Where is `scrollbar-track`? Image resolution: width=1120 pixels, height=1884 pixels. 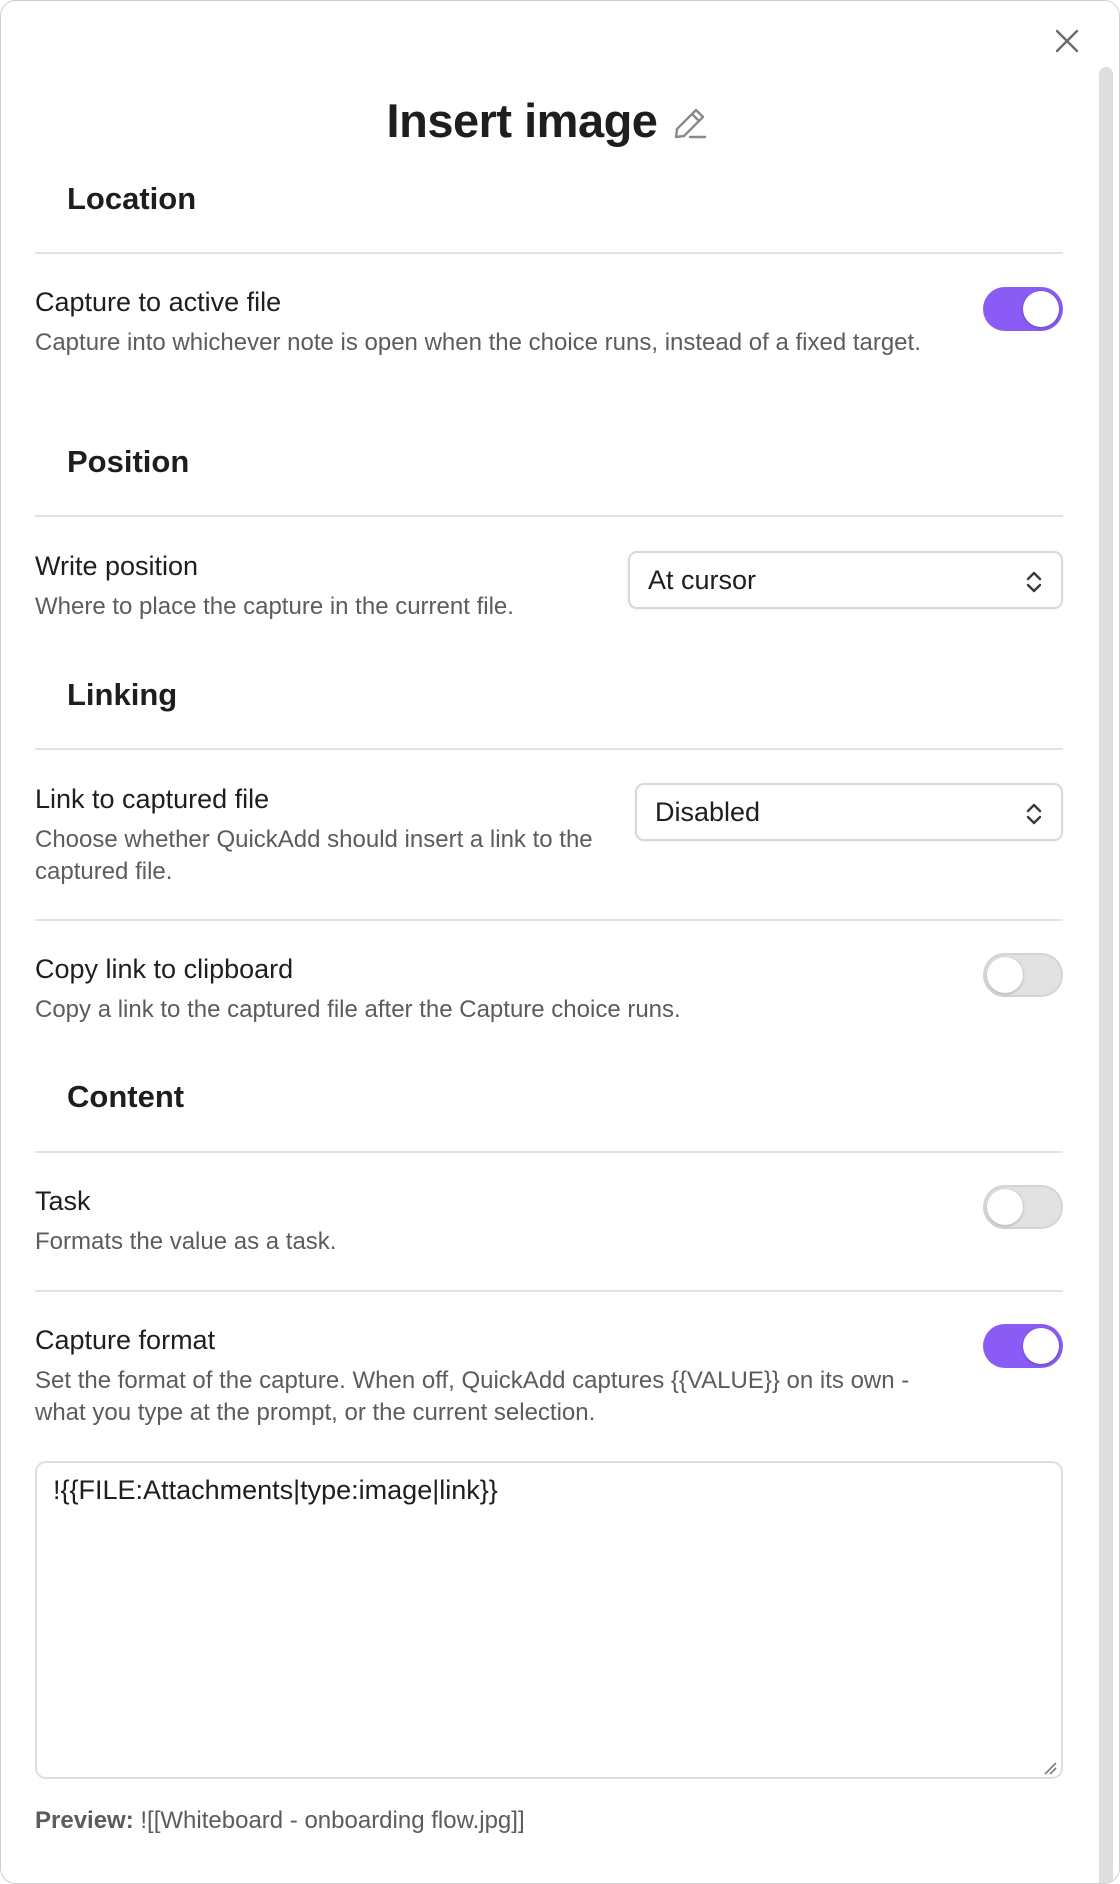 scrollbar-track is located at coordinates (1106, 942).